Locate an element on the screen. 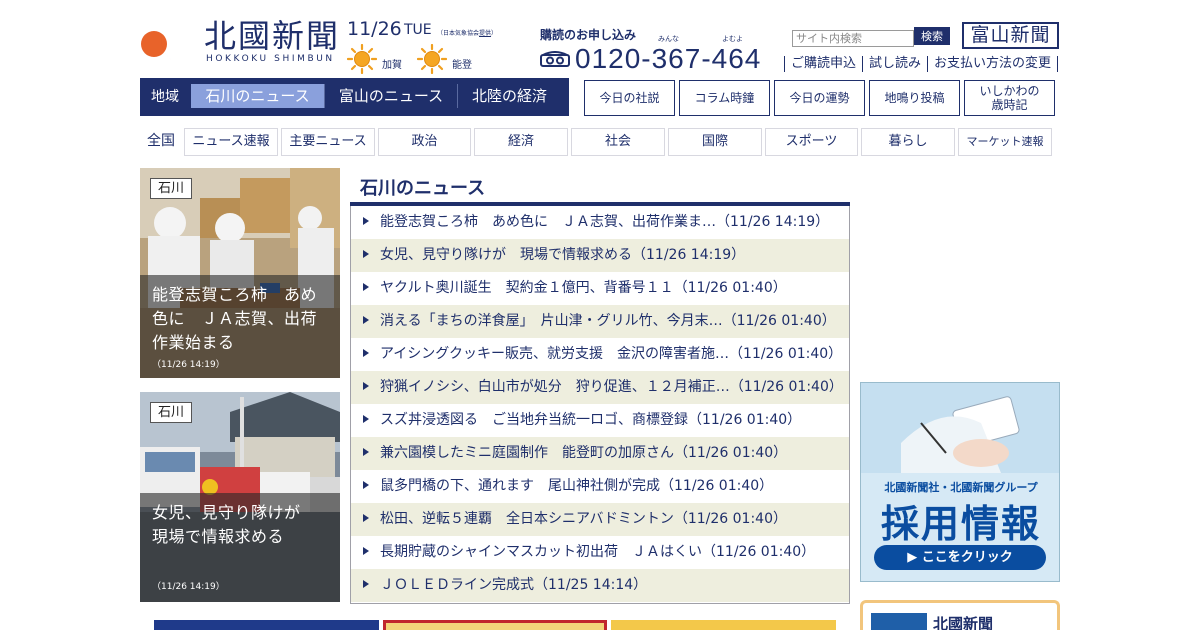  news-list-item: 兼六園模したミニ庭園制作 能登町の加原さん（11/26 01:40） is located at coordinates (600, 453).